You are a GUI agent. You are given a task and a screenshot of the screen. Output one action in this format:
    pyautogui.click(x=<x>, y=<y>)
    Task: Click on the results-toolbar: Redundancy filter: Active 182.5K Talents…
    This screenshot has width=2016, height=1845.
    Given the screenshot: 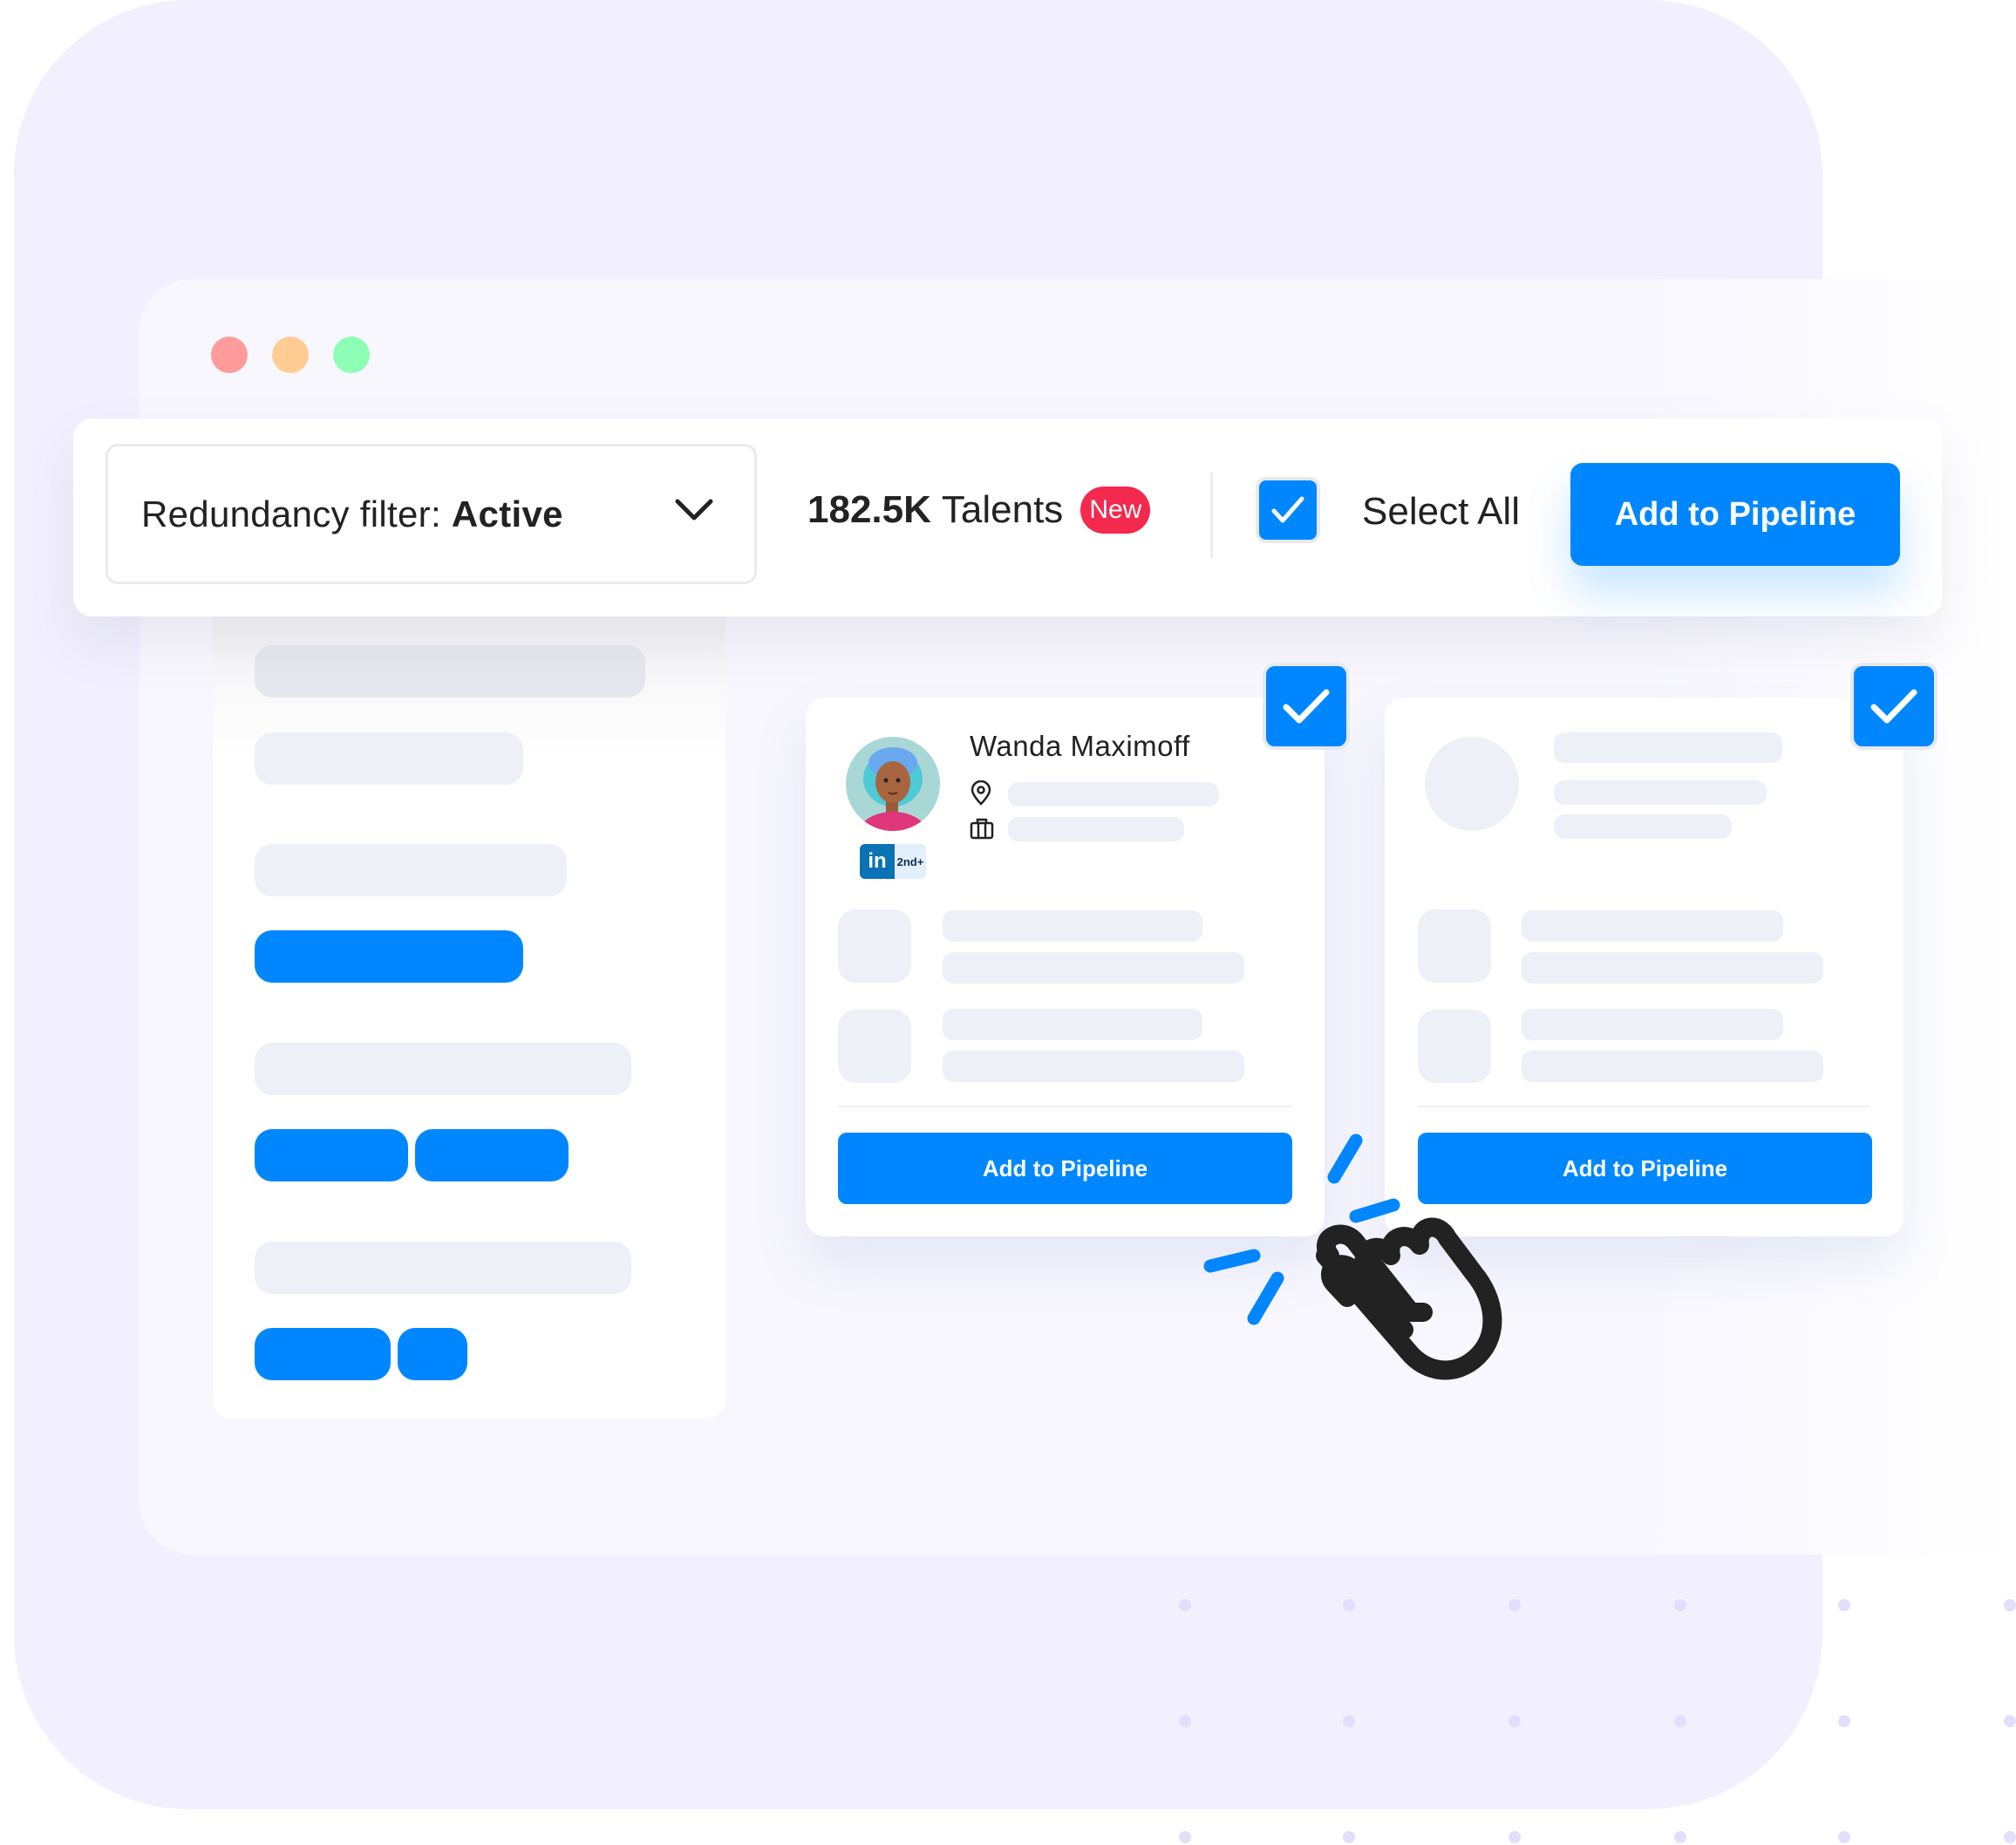 What is the action you would take?
    pyautogui.click(x=1007, y=517)
    